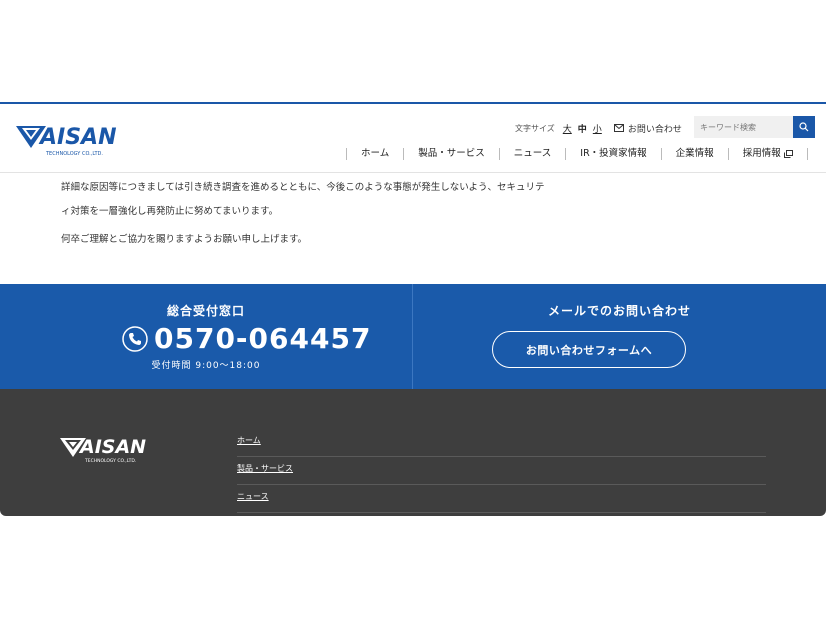 This screenshot has width=826, height=620. Describe the element at coordinates (567, 128) in the screenshot. I see `font-size-large: 大` at that location.